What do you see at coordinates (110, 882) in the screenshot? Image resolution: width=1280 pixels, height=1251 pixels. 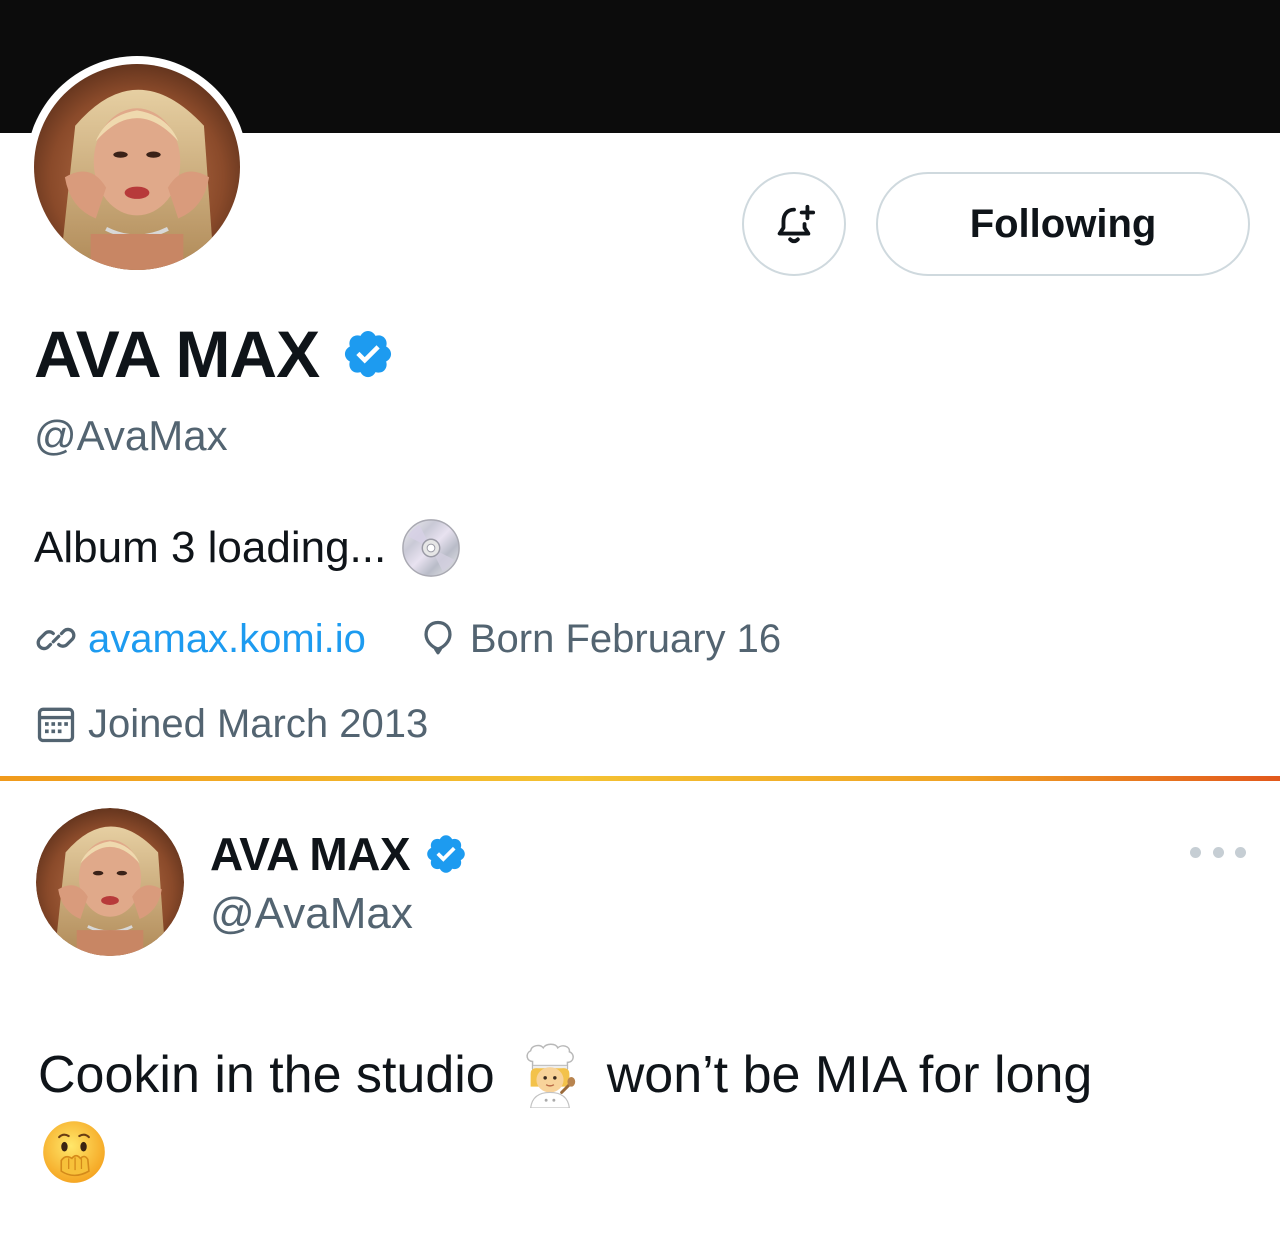 I see `tweet-author-avatar` at bounding box center [110, 882].